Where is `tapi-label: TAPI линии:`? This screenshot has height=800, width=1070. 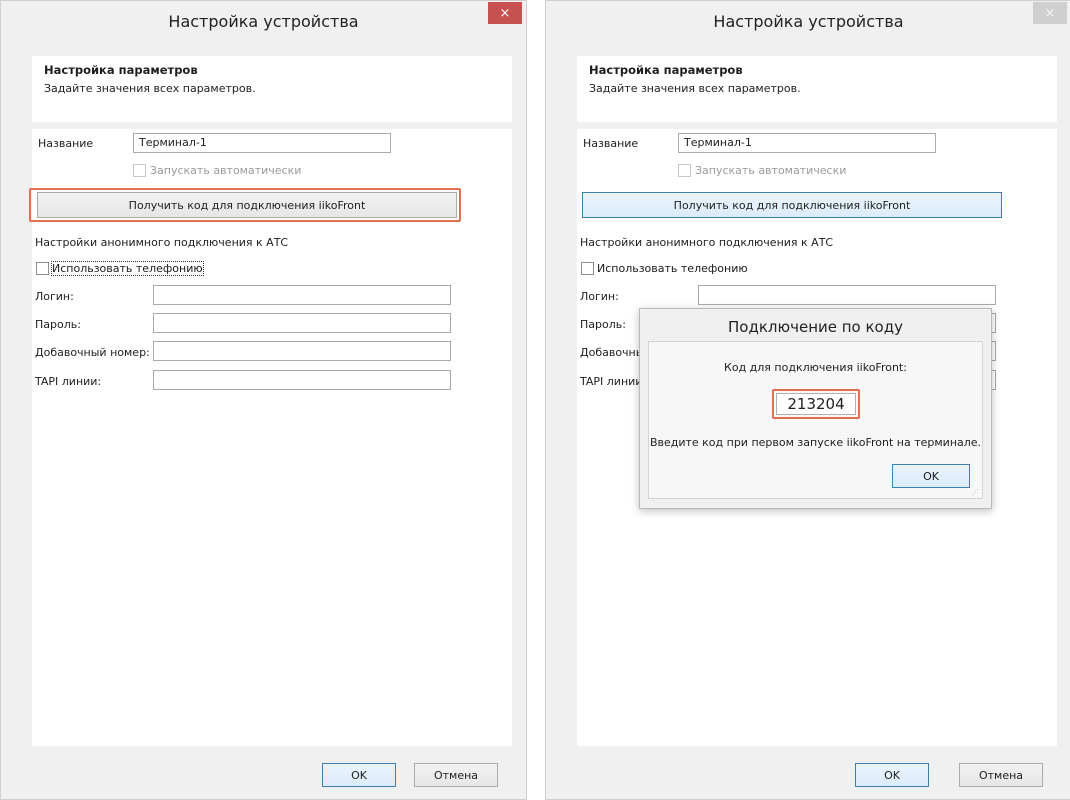
tapi-label: TAPI линии: is located at coordinates (68, 381).